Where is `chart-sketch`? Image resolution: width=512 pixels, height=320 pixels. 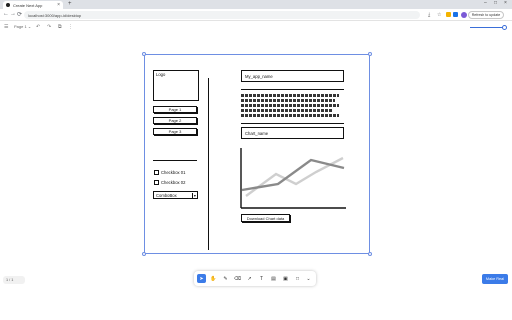 chart-sketch is located at coordinates (293, 178).